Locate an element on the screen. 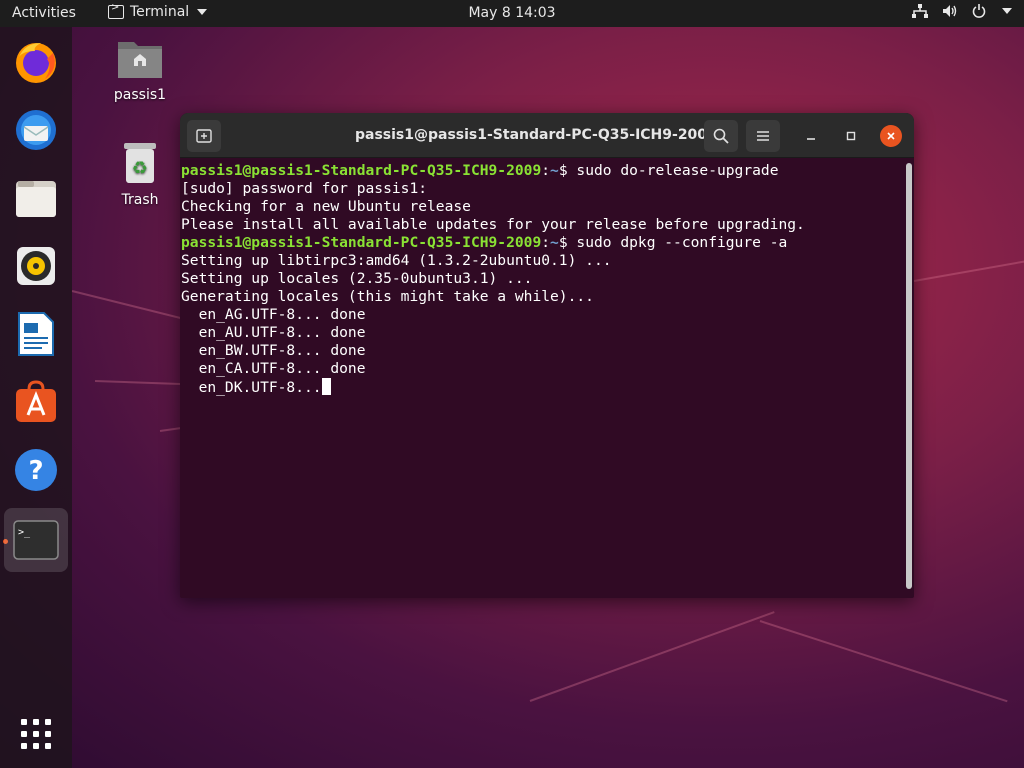 This screenshot has width=1024, height=768. show-apps-icon is located at coordinates (36, 734).